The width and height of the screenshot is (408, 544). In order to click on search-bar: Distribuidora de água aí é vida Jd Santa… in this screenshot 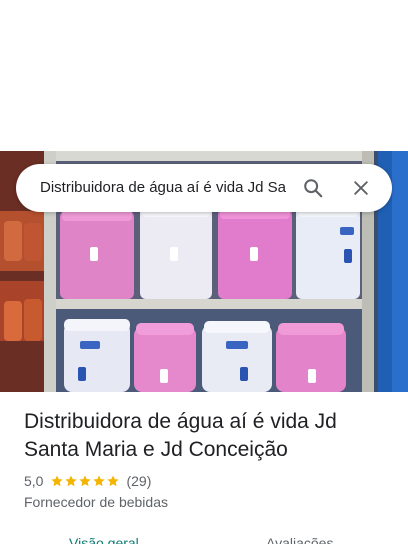, I will do `click(204, 188)`.